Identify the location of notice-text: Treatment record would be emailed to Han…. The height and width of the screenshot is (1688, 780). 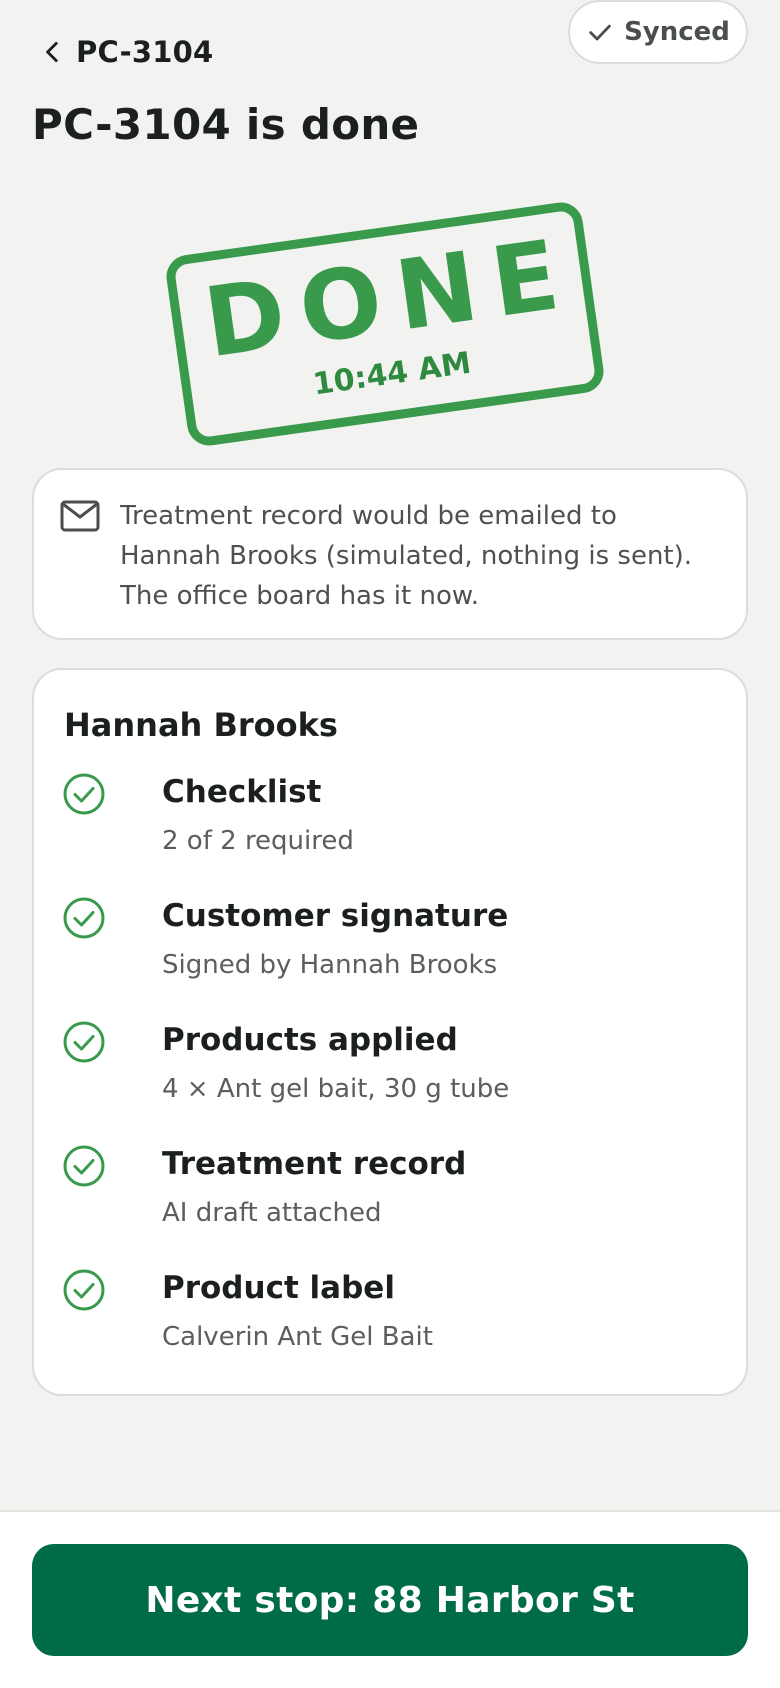
(406, 556).